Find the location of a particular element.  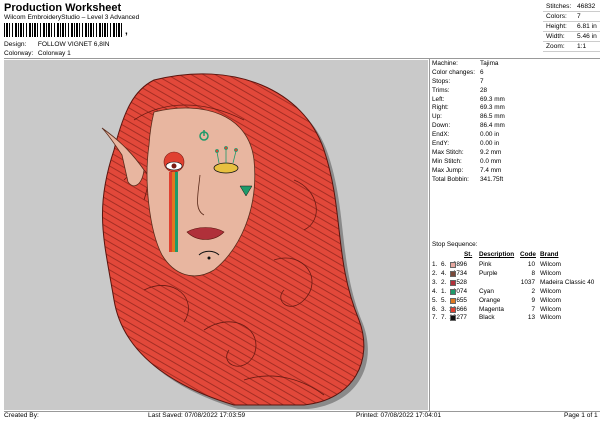

stat-stitches: Stitches: 46832 is located at coordinates (571, 7).